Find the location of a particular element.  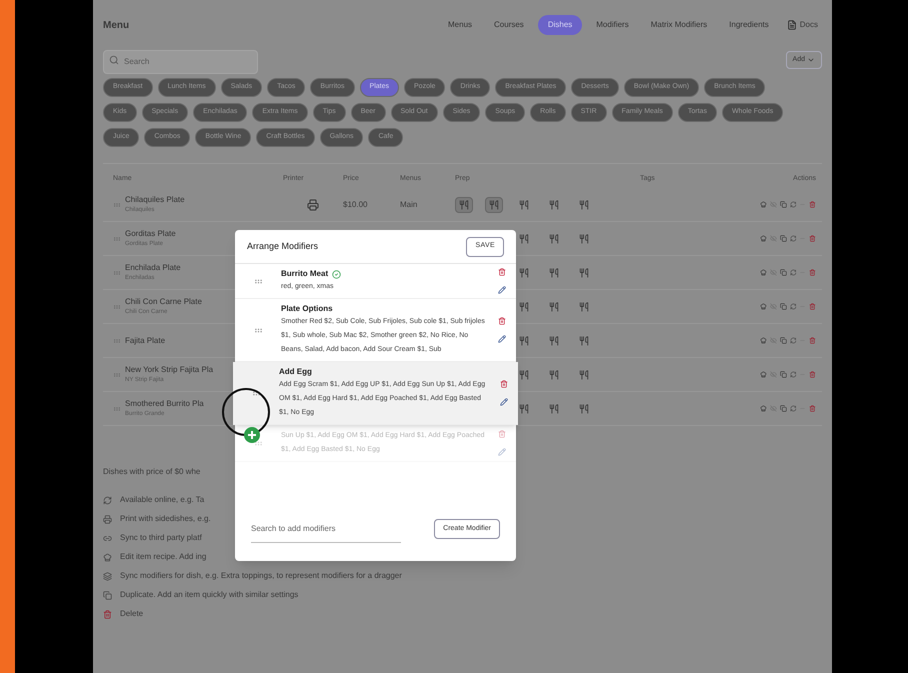

dish-name: Fajita Plate is located at coordinates (145, 340).